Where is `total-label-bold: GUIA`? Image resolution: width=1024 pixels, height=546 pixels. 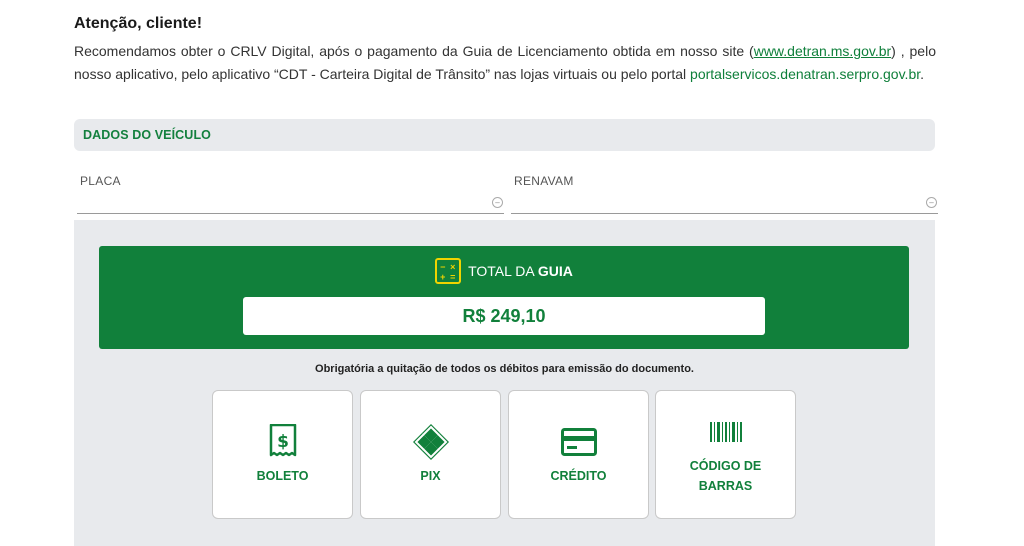 total-label-bold: GUIA is located at coordinates (555, 271).